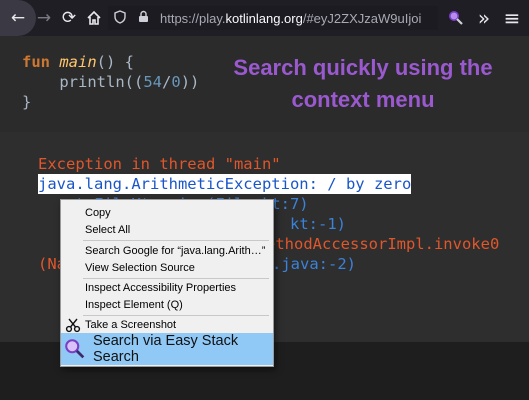 Image resolution: width=529 pixels, height=400 pixels. I want to click on reload-button: ⟳, so click(69, 18).